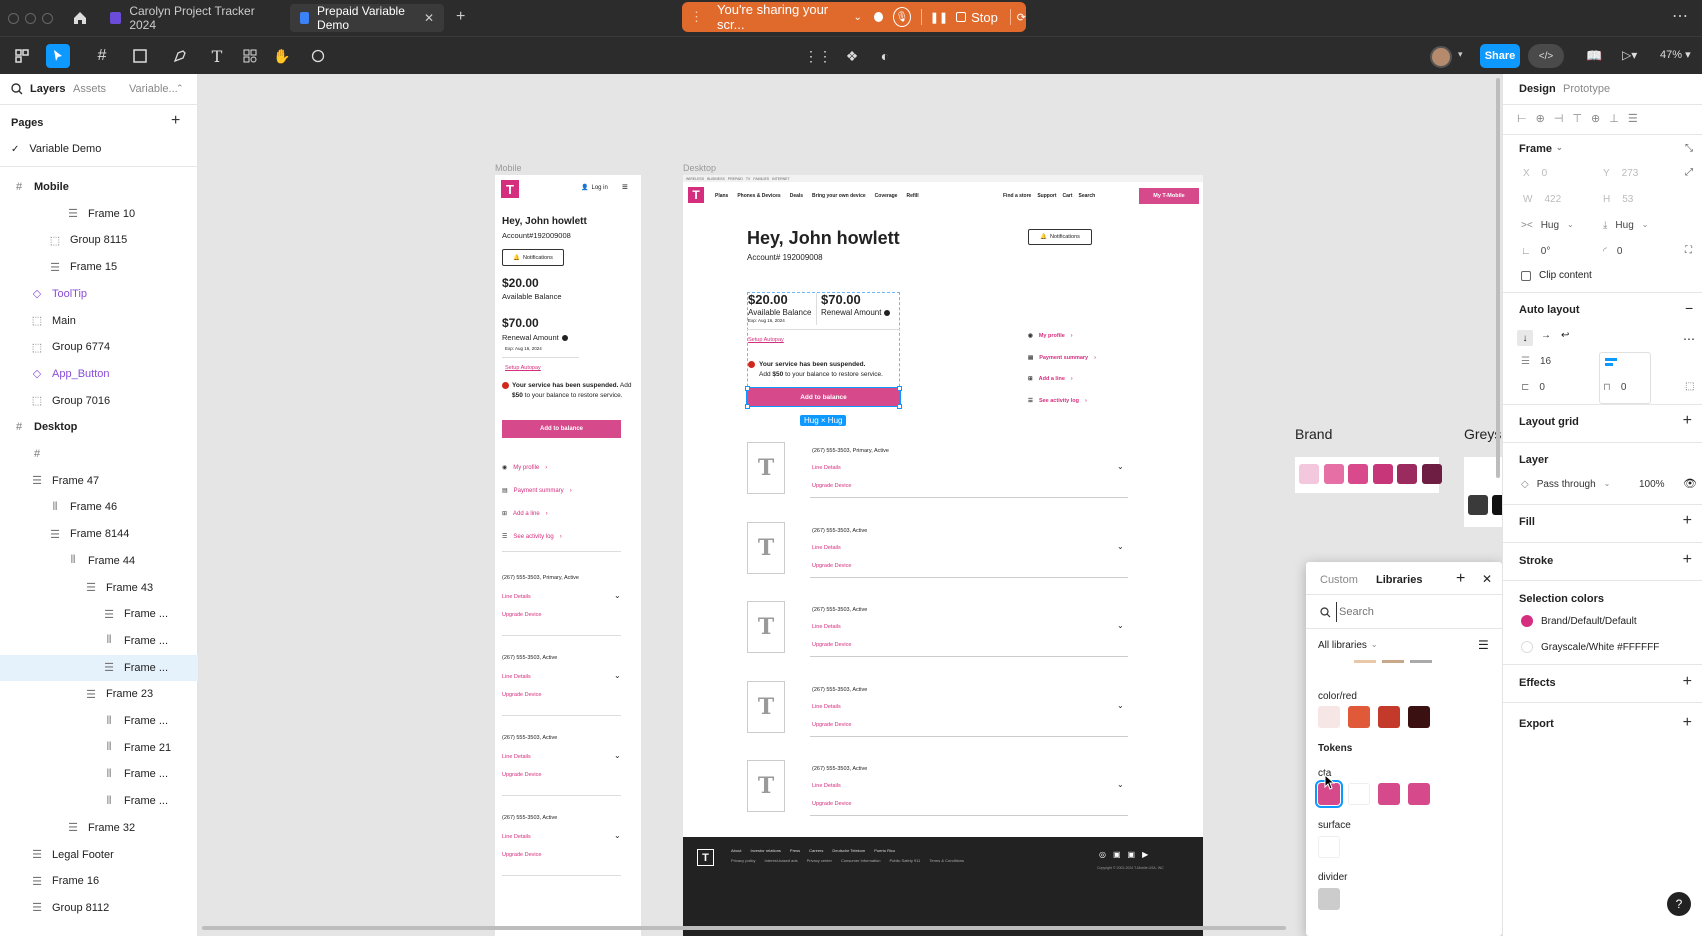  What do you see at coordinates (1132, 854) in the screenshot?
I see `twitter-icon: ▣` at bounding box center [1132, 854].